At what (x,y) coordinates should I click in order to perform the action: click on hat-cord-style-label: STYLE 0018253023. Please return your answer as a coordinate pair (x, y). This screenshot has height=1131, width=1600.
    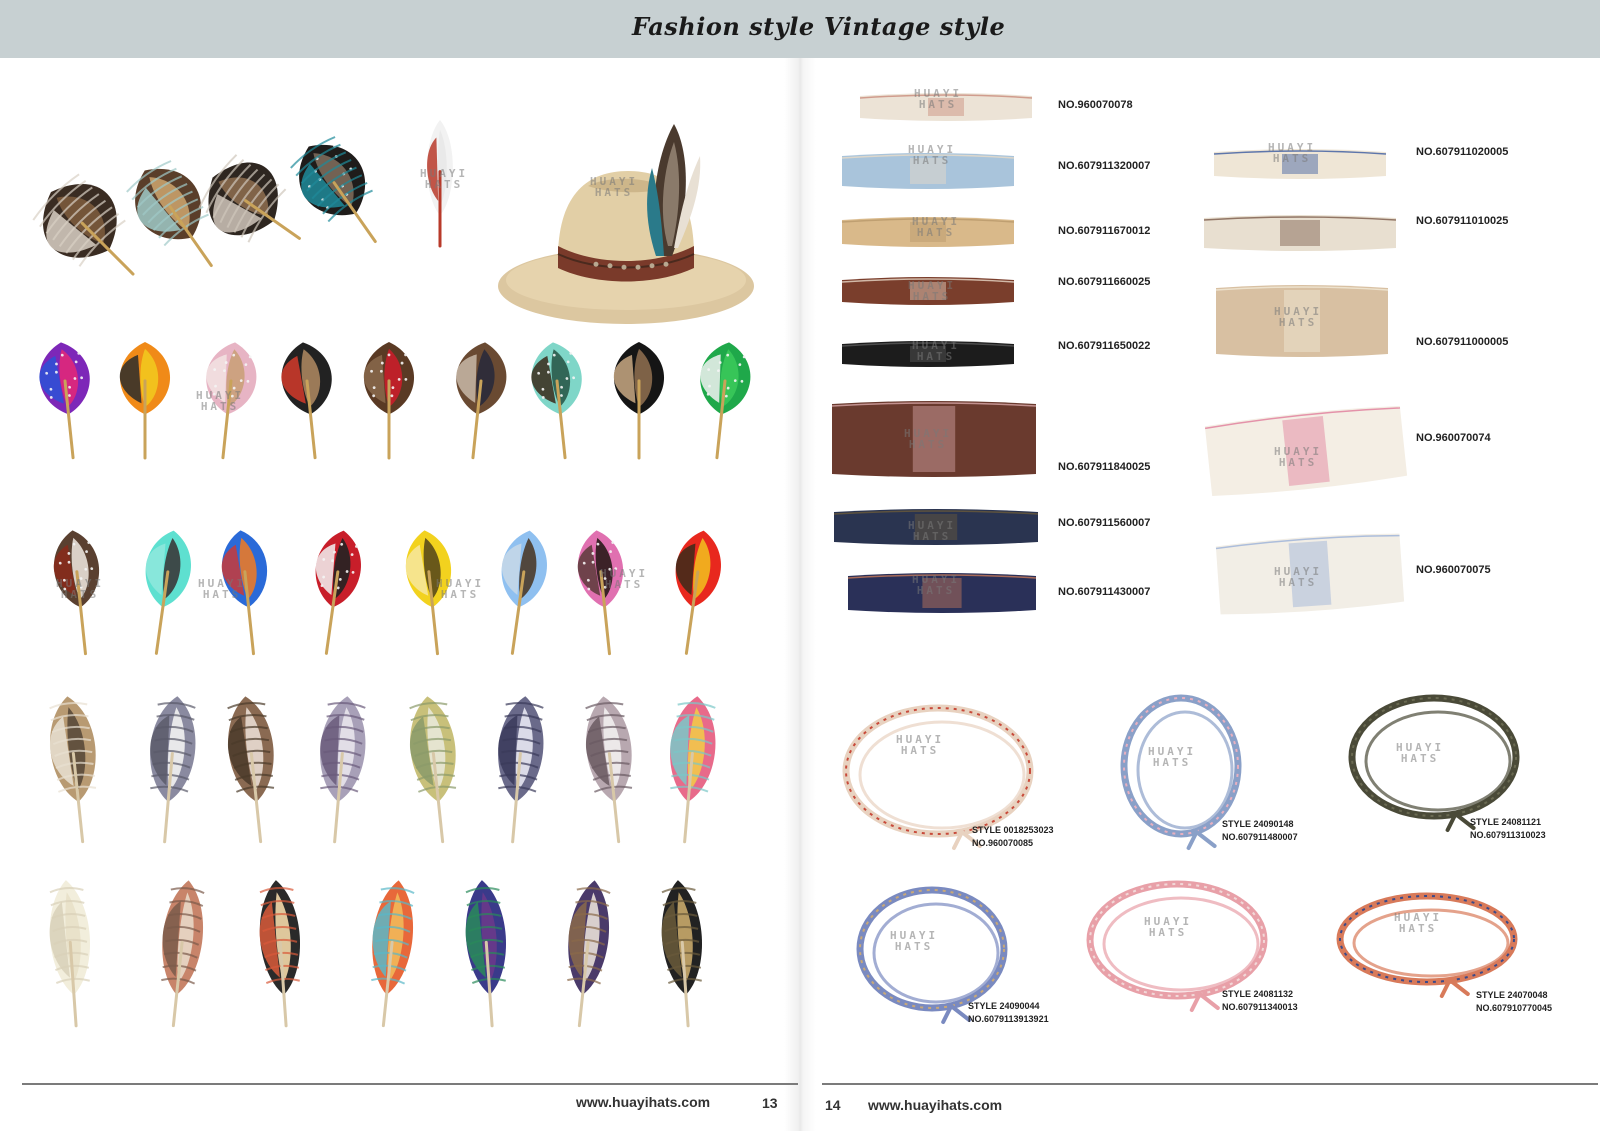
    Looking at the image, I should click on (1013, 830).